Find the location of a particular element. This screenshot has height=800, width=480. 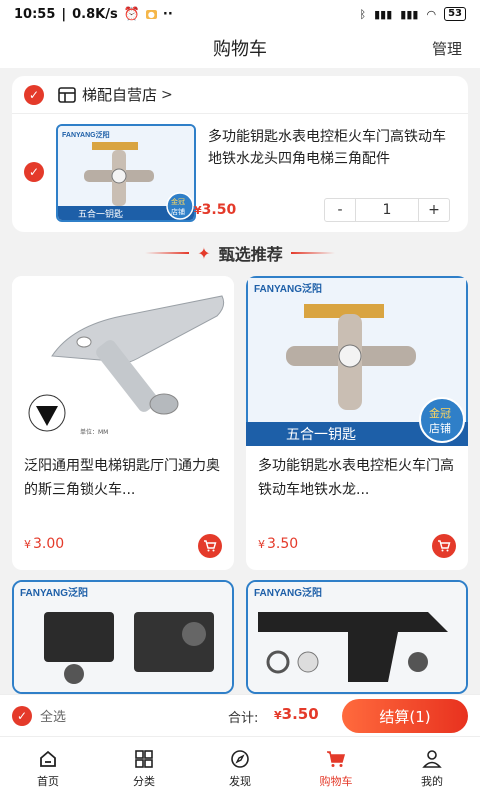

item-title: 多功能钥匙水表电控柜火车门高铁动车地铁水龙头四角电梯三角配件 is located at coordinates (333, 148).